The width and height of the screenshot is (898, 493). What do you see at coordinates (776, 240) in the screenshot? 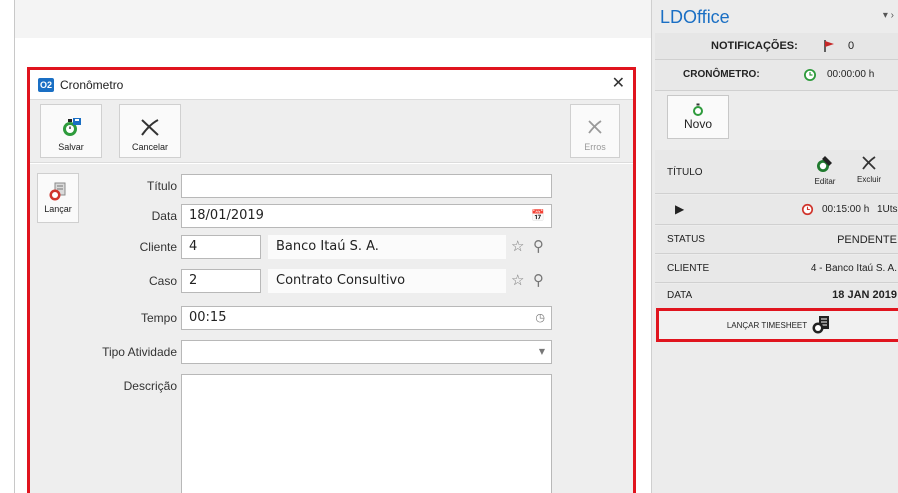
I see `status-row: STATUS PENDENTE` at bounding box center [776, 240].